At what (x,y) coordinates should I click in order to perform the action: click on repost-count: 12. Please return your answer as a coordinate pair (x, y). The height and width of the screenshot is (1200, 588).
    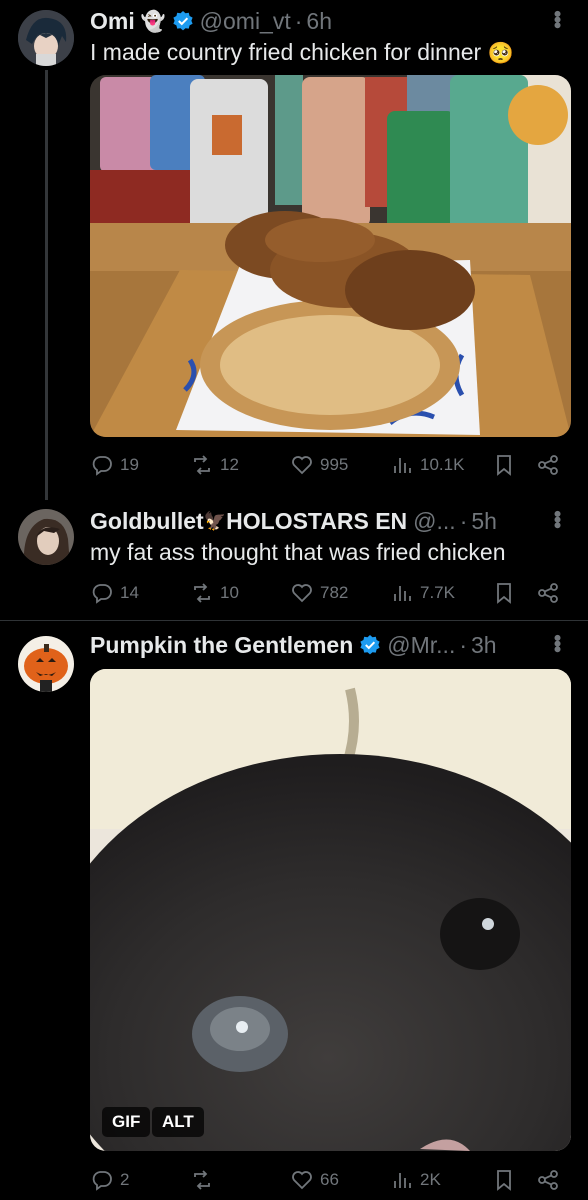
    Looking at the image, I should click on (229, 464).